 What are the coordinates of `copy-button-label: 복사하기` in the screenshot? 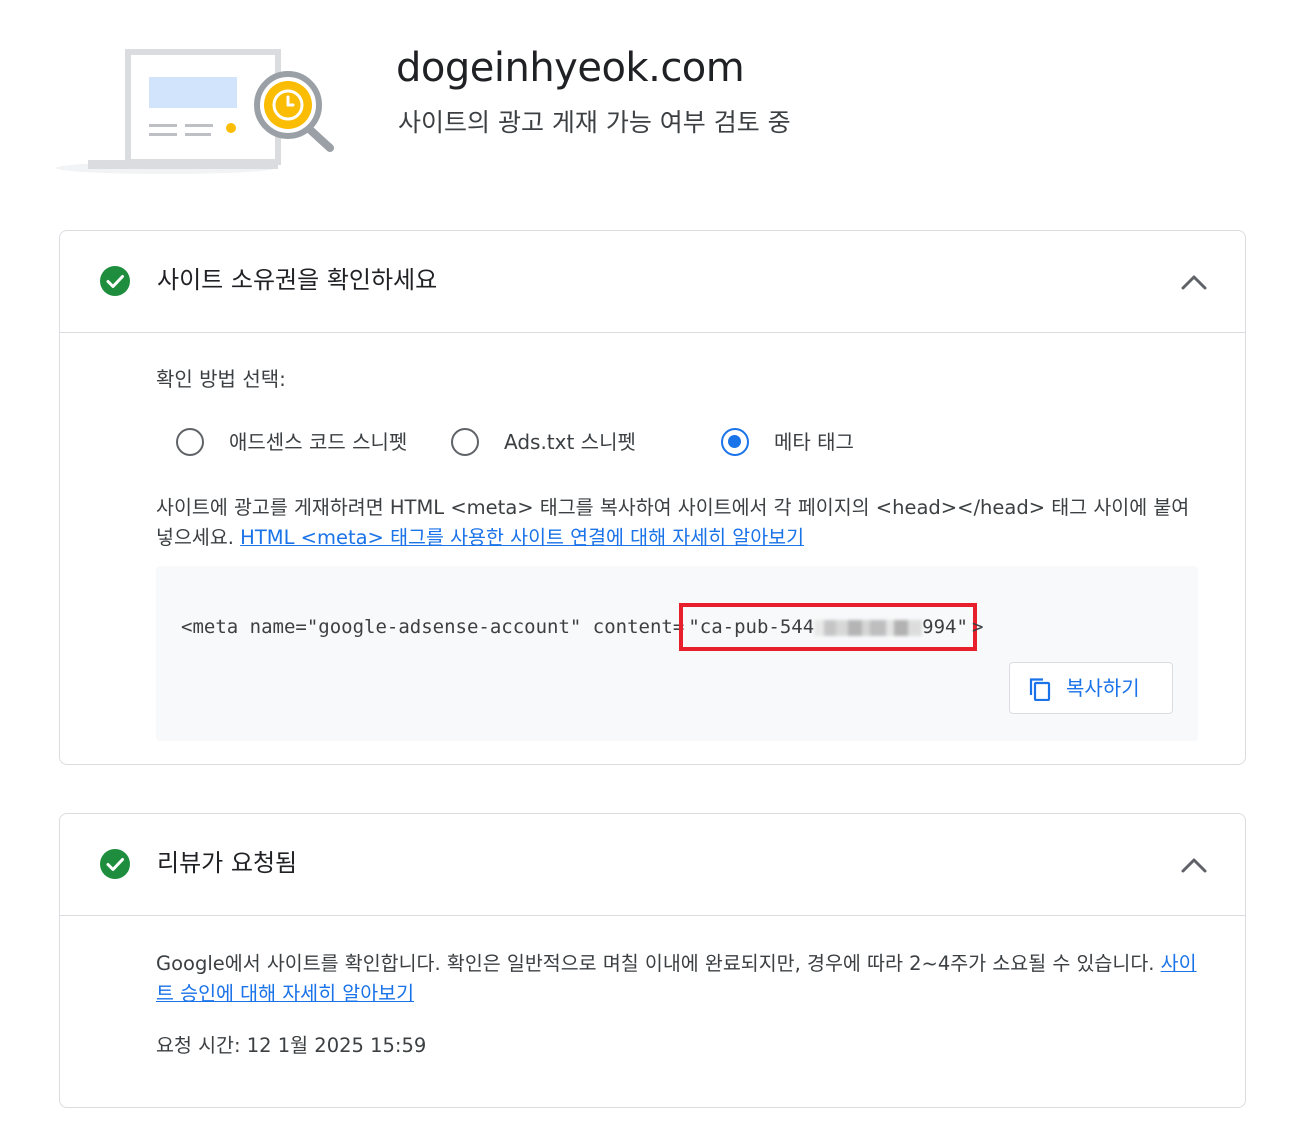 It's located at (1103, 688).